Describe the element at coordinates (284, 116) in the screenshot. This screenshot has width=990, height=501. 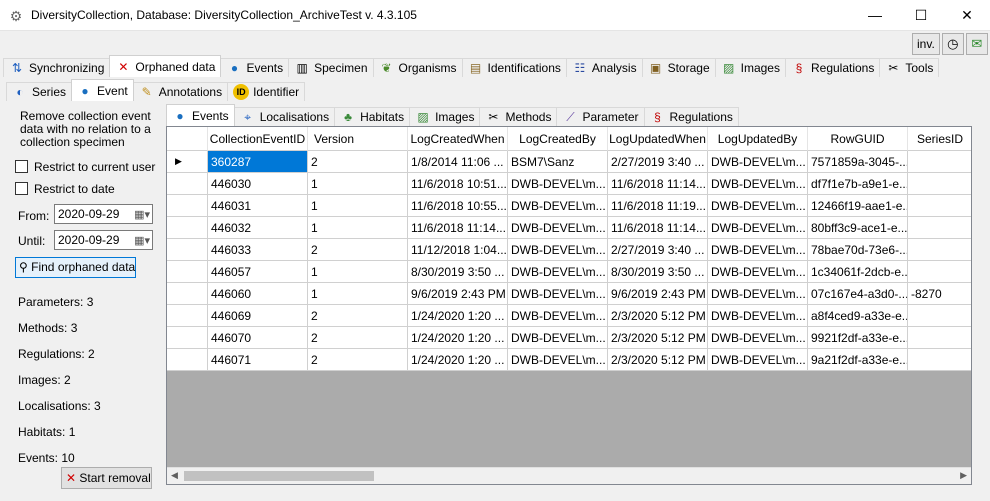
I see `tab-localisations: ⌖ Localisations` at that location.